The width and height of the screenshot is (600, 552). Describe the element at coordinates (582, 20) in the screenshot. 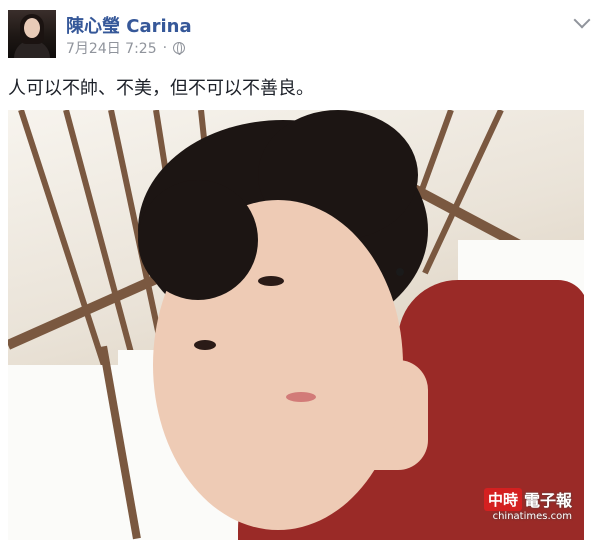

I see `chevron-down-icon` at that location.